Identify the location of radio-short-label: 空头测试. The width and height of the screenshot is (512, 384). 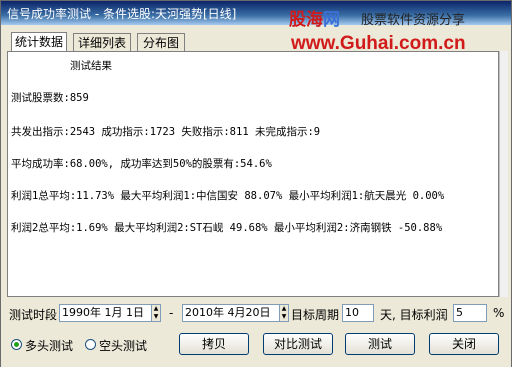
(123, 345).